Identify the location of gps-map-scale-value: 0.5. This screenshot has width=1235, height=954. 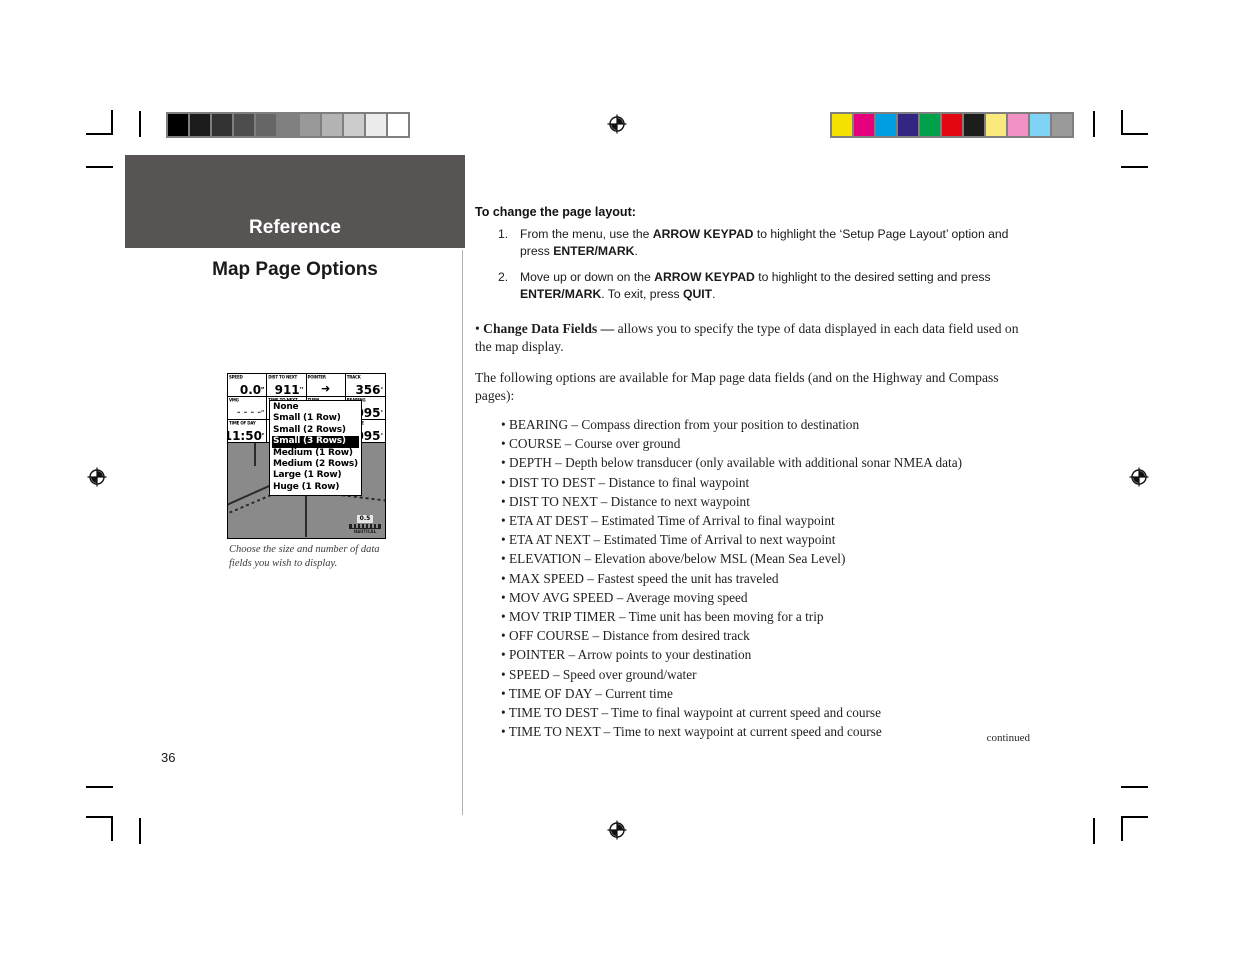
(365, 519).